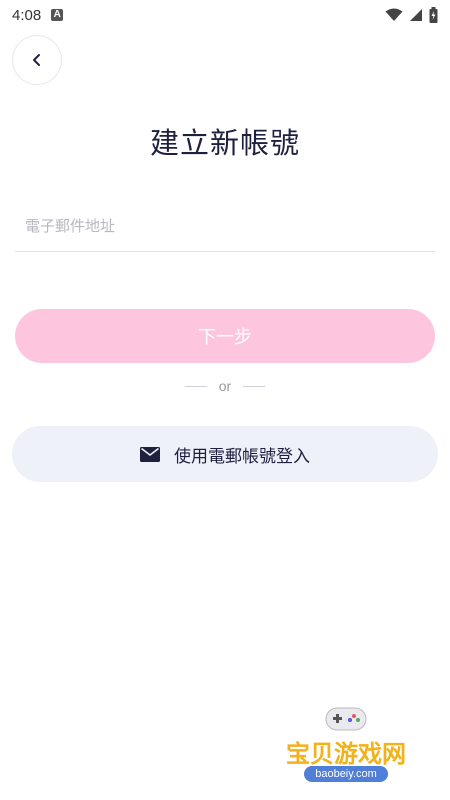 The image size is (450, 800). I want to click on email-login-button: 使用電郵帳號登入, so click(225, 454).